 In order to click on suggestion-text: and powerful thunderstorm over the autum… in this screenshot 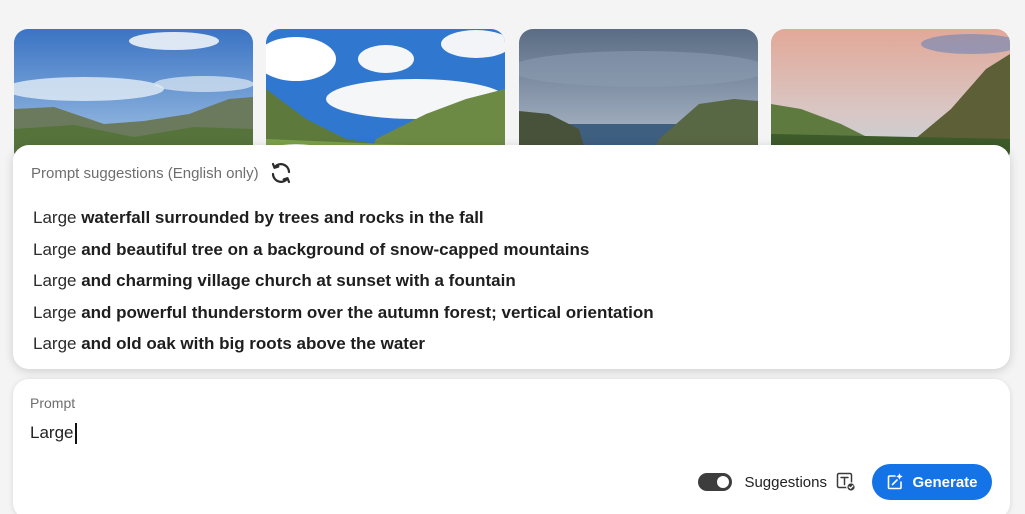, I will do `click(367, 312)`.